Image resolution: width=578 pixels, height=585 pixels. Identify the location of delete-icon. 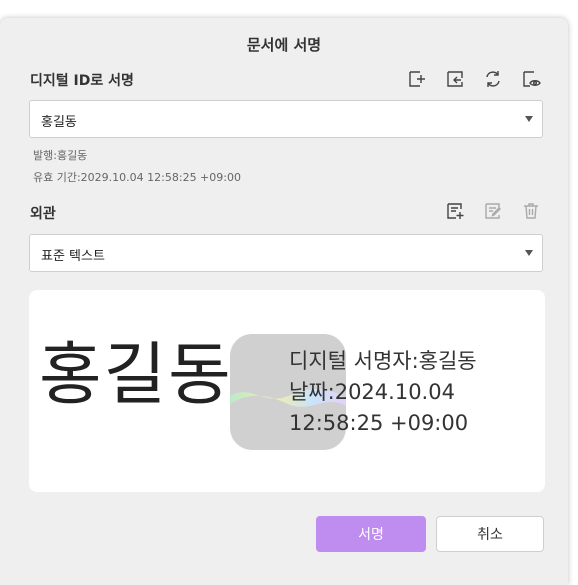
(531, 211).